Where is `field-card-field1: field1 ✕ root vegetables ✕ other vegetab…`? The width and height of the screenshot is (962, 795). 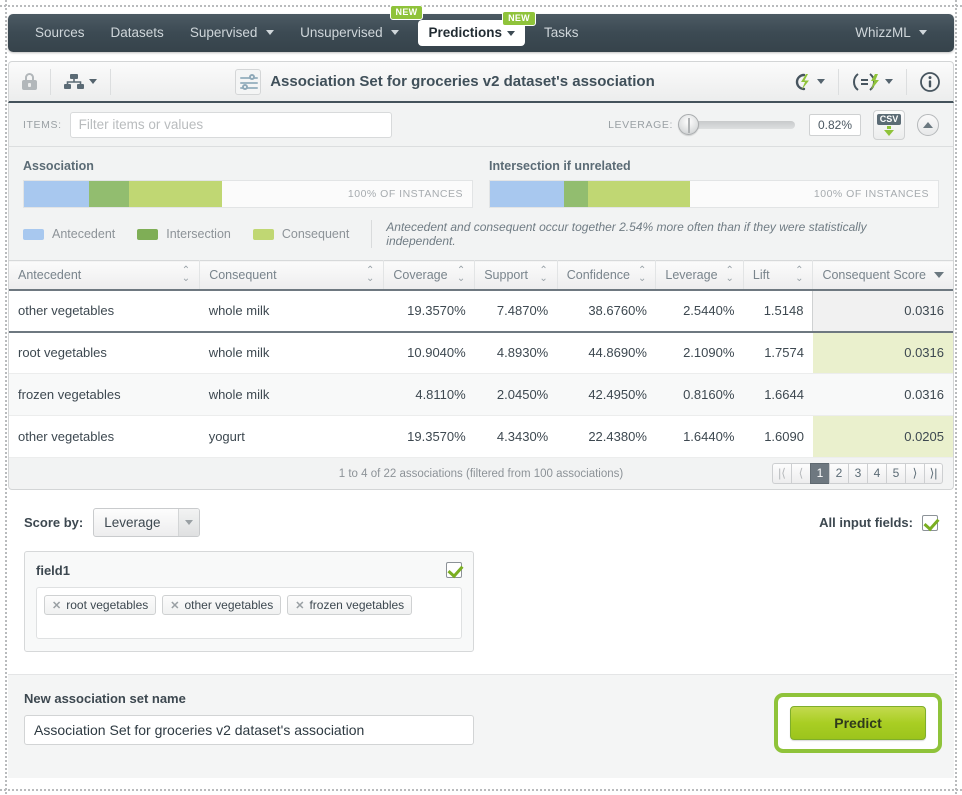 field-card-field1: field1 ✕ root vegetables ✕ other vegetab… is located at coordinates (249, 601).